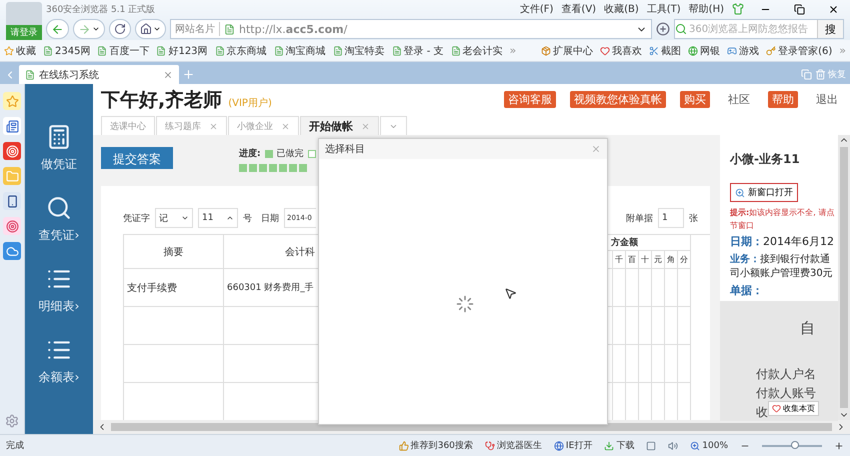 Image resolution: width=850 pixels, height=456 pixels. I want to click on settings-icon, so click(12, 421).